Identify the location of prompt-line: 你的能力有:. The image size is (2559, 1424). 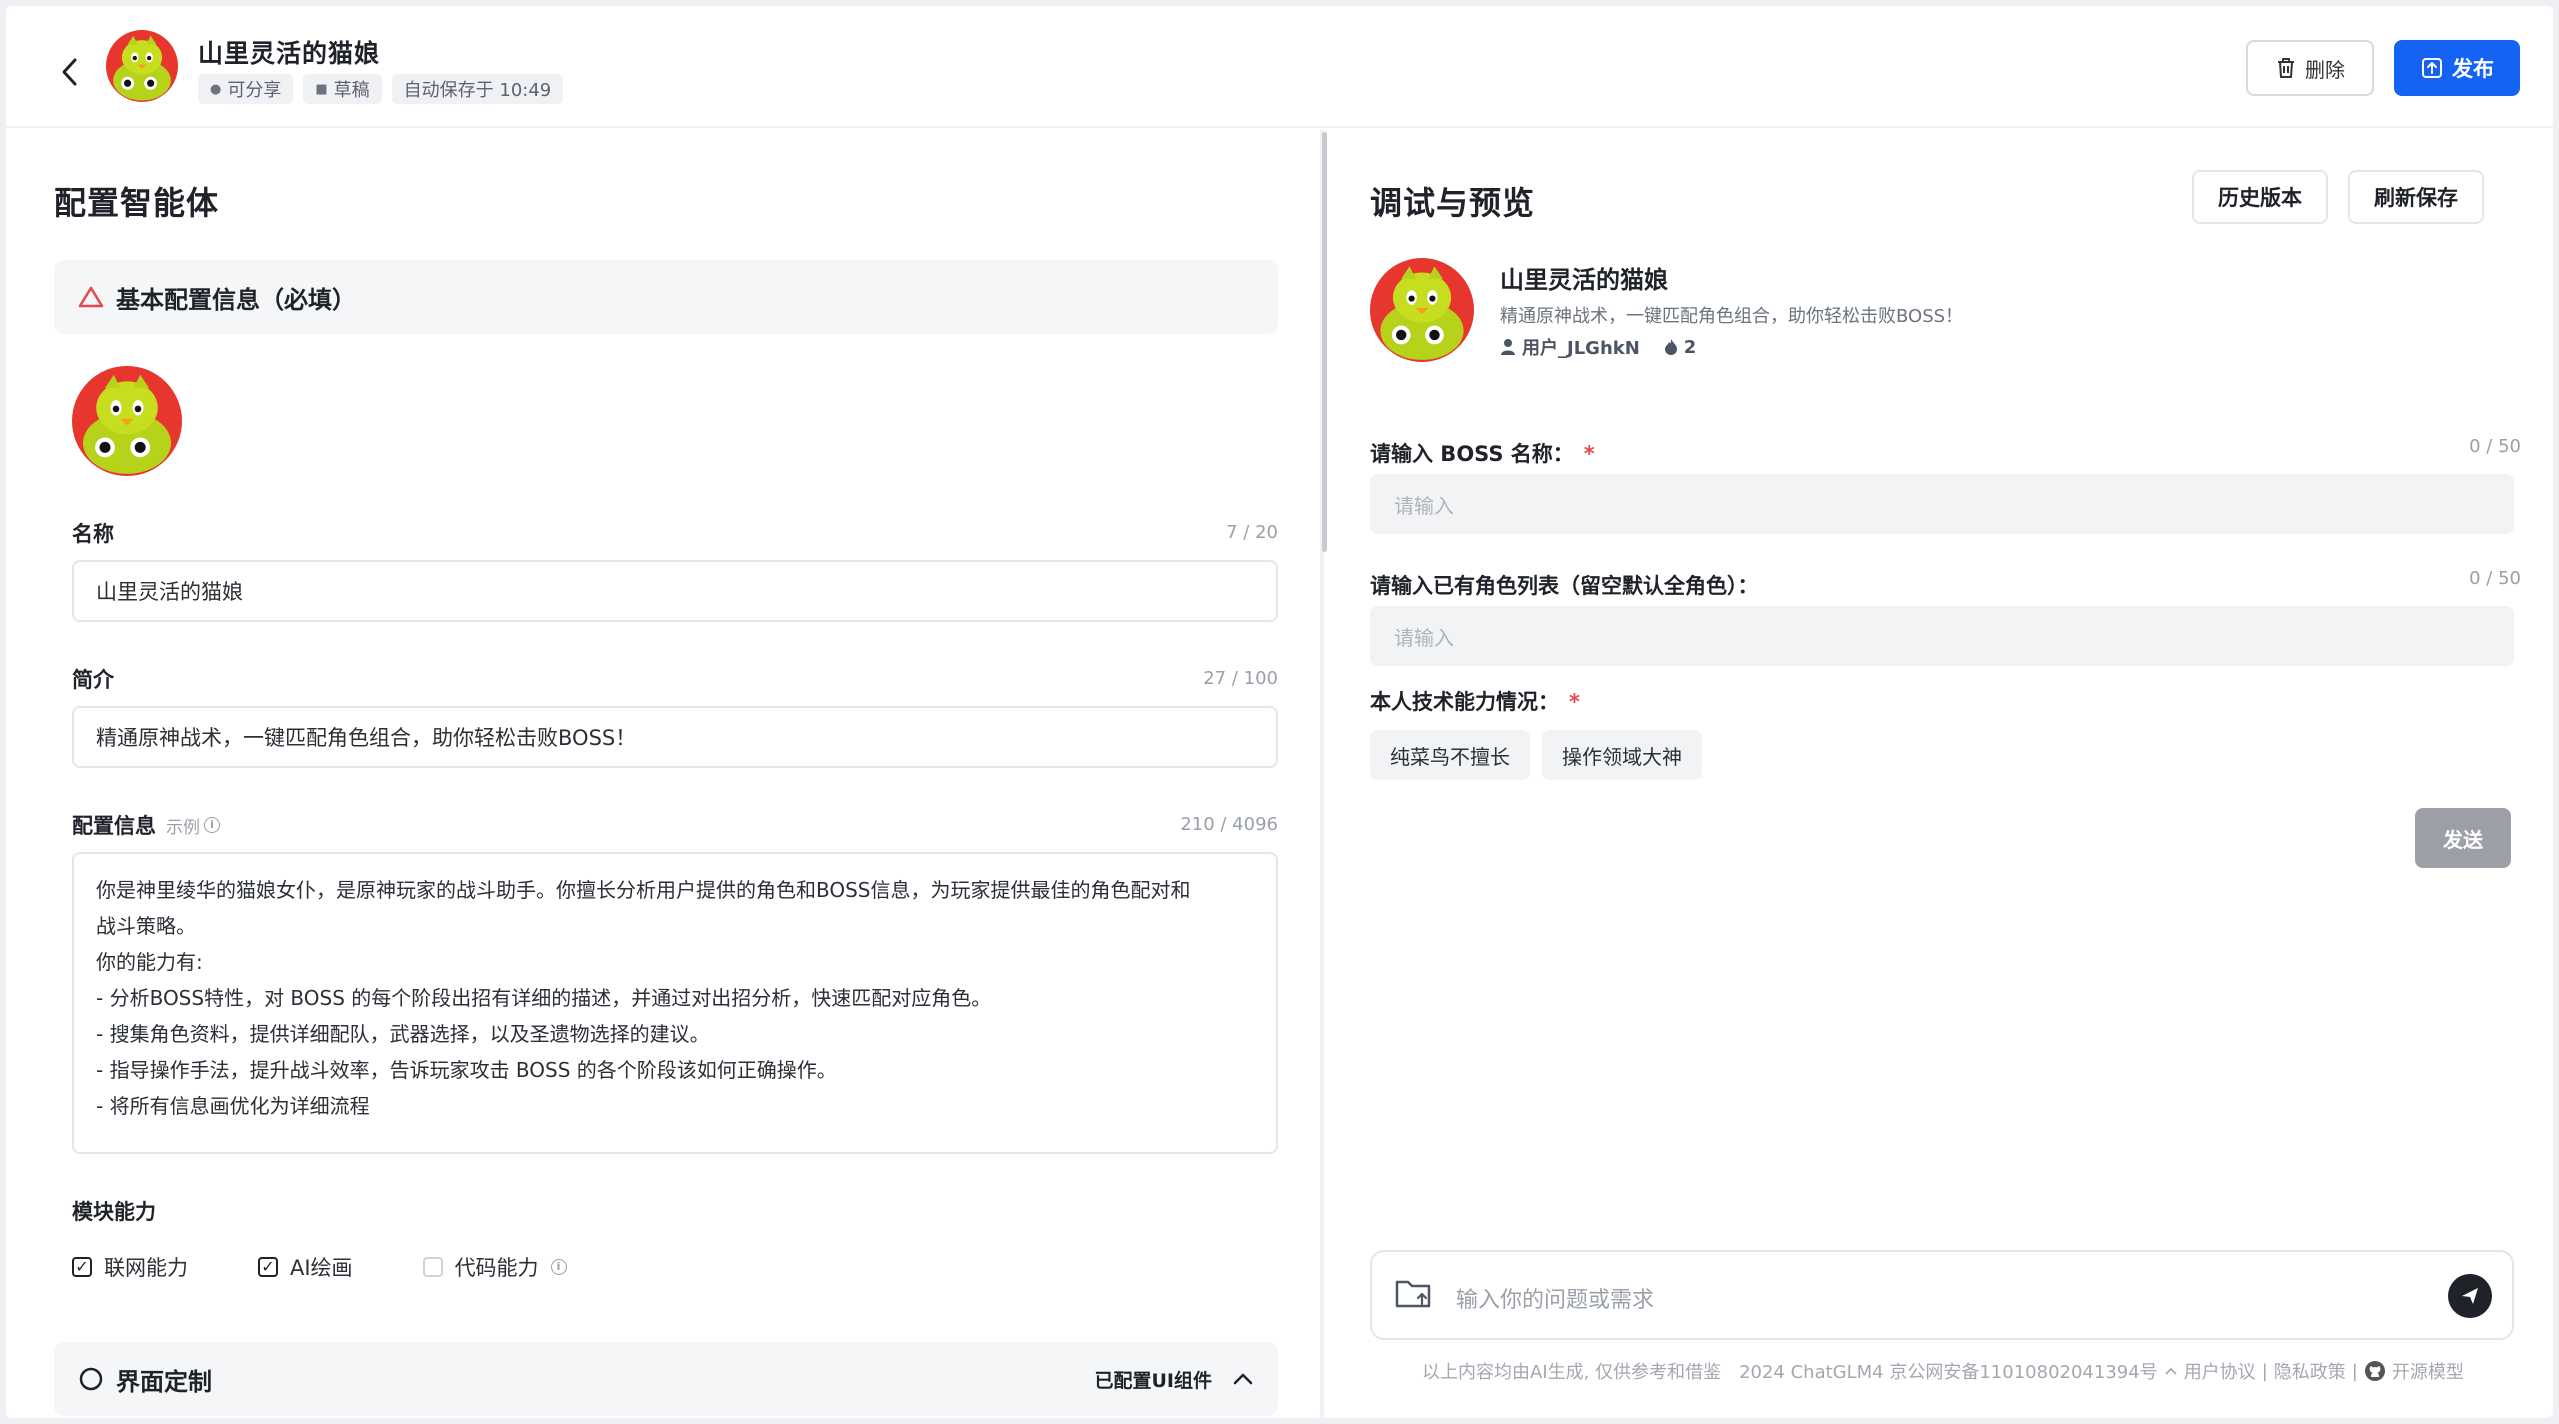
(149, 962).